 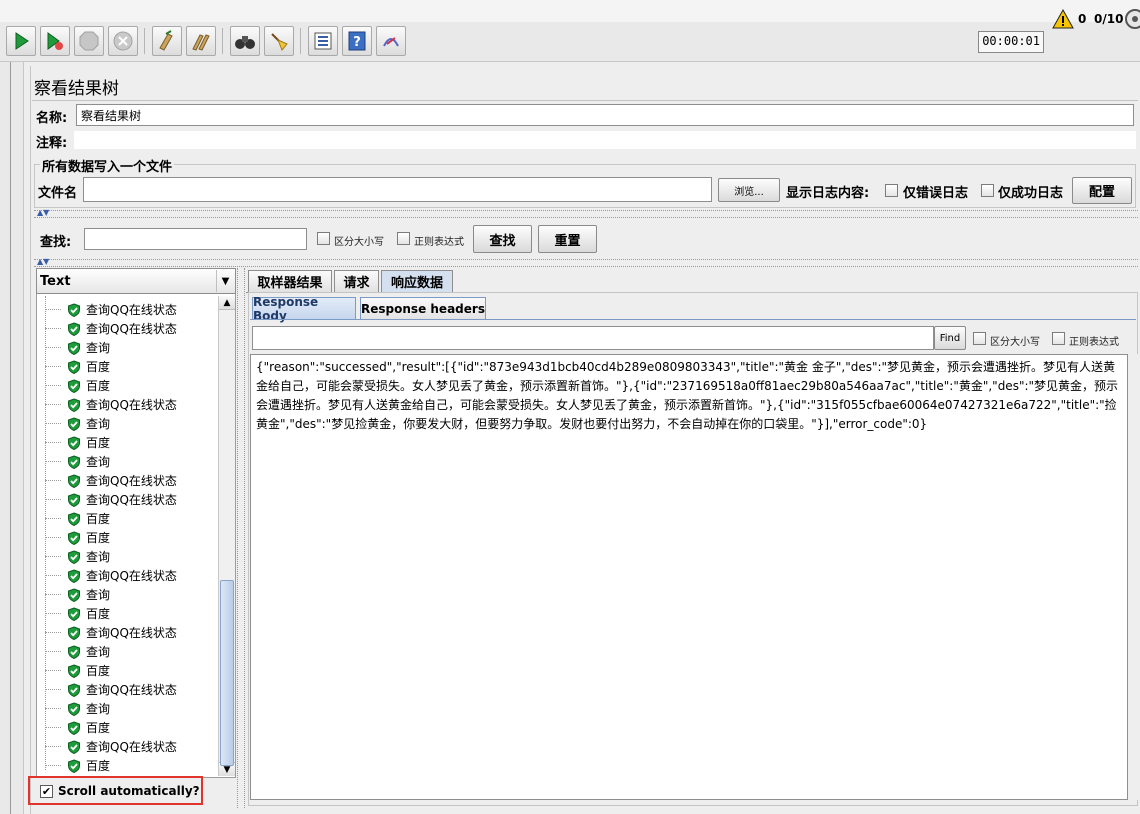 I want to click on search-button, so click(x=245, y=41).